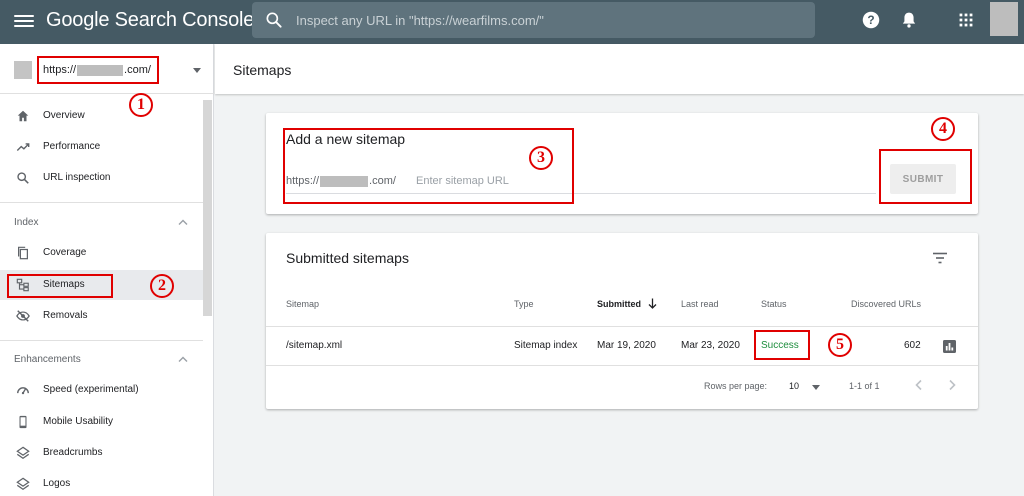 The height and width of the screenshot is (496, 1024). What do you see at coordinates (912, 345) in the screenshot?
I see `cell-discovered-urls: 602` at bounding box center [912, 345].